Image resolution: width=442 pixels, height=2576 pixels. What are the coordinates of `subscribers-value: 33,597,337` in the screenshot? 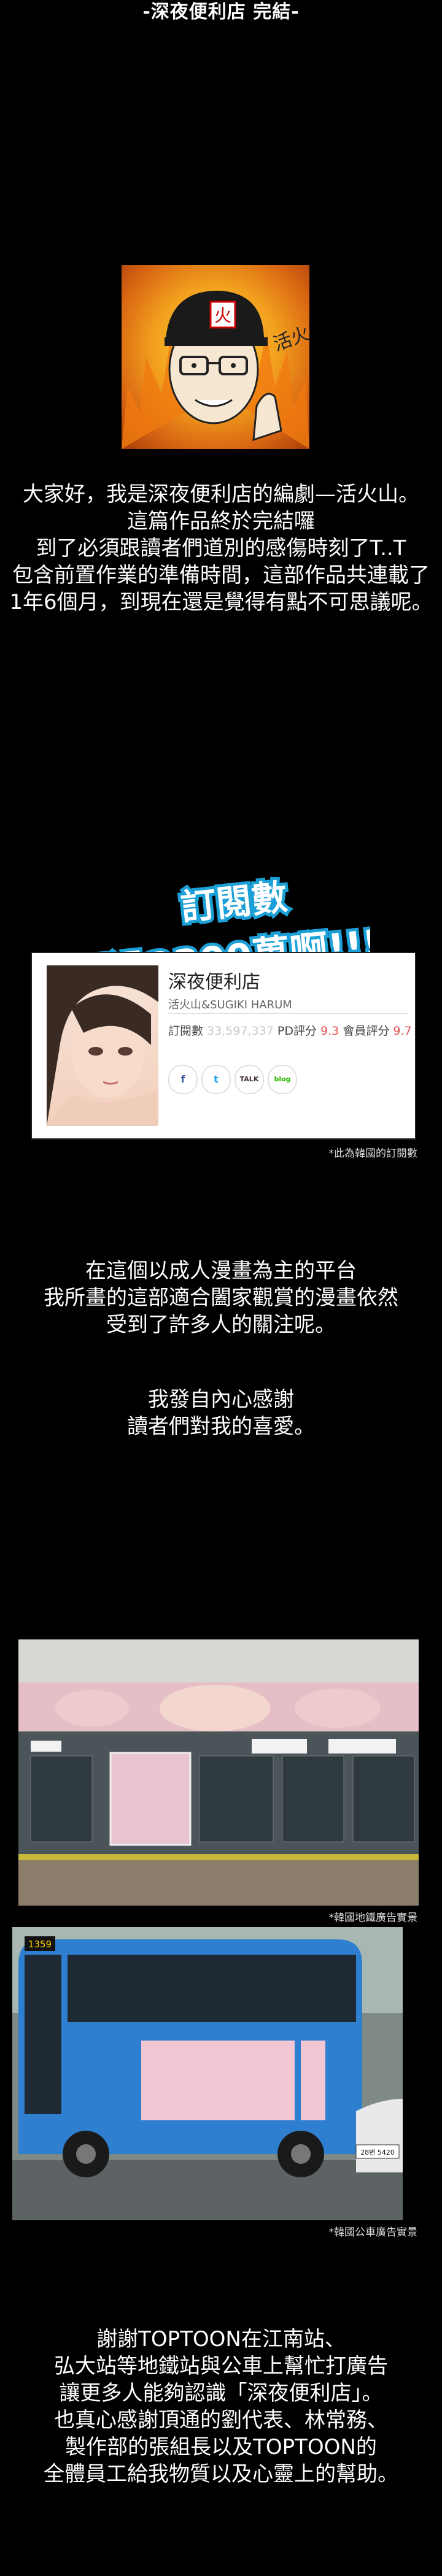 It's located at (240, 1031).